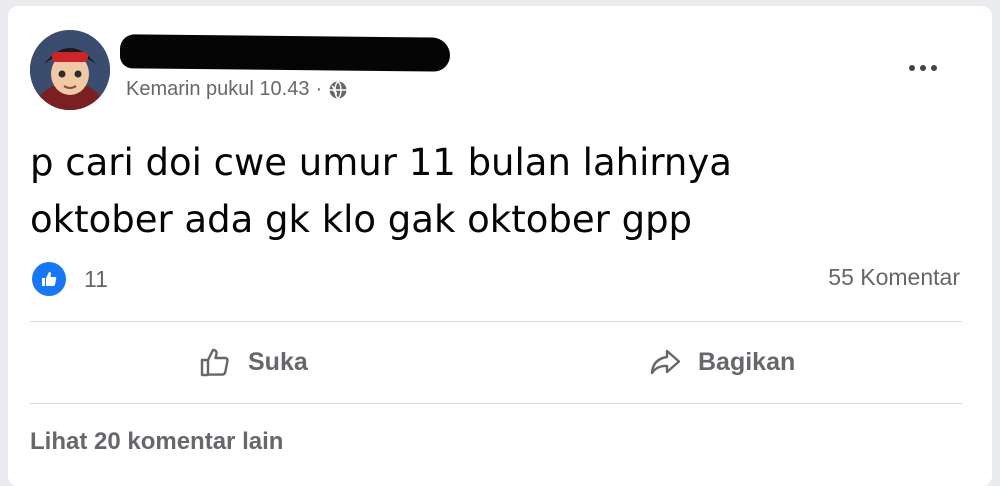 The height and width of the screenshot is (486, 1000). I want to click on avatar-image, so click(70, 70).